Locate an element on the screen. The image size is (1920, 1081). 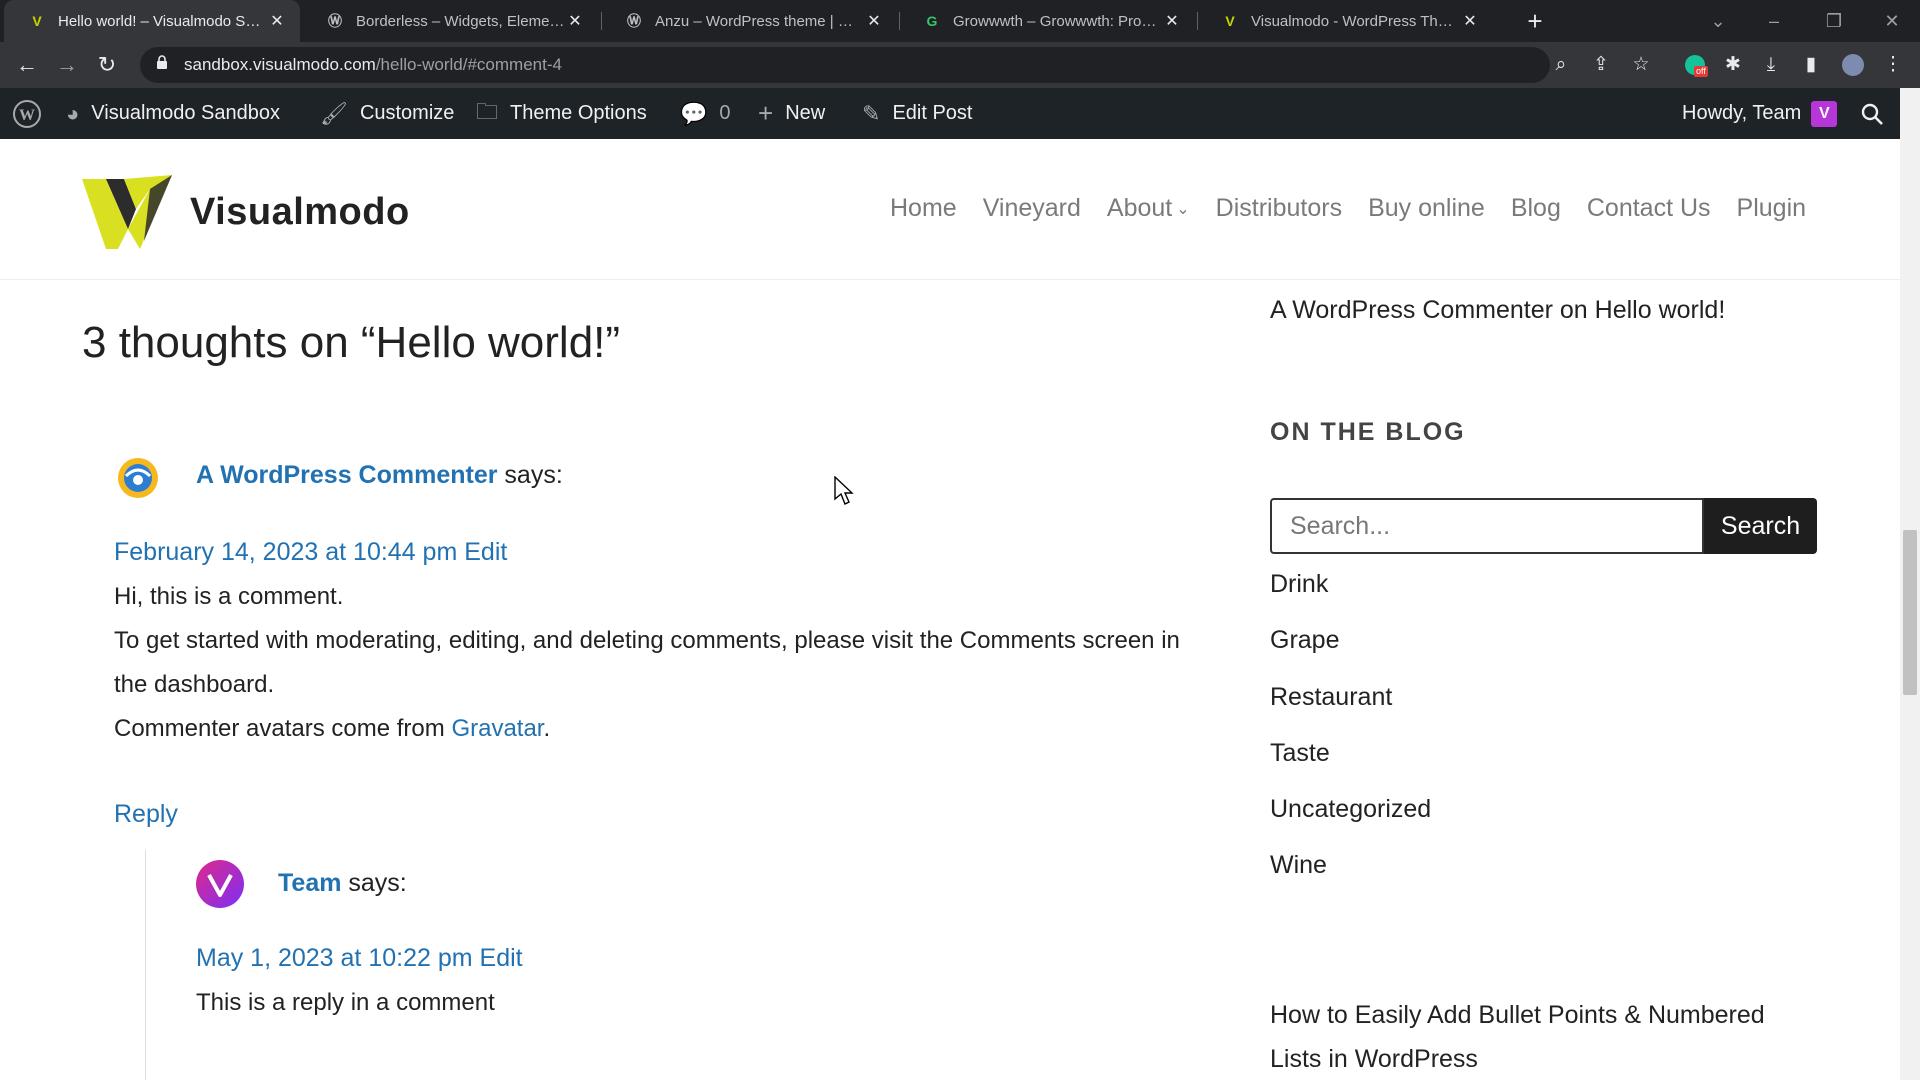
forward-arrow-icon: → is located at coordinates (67, 65).